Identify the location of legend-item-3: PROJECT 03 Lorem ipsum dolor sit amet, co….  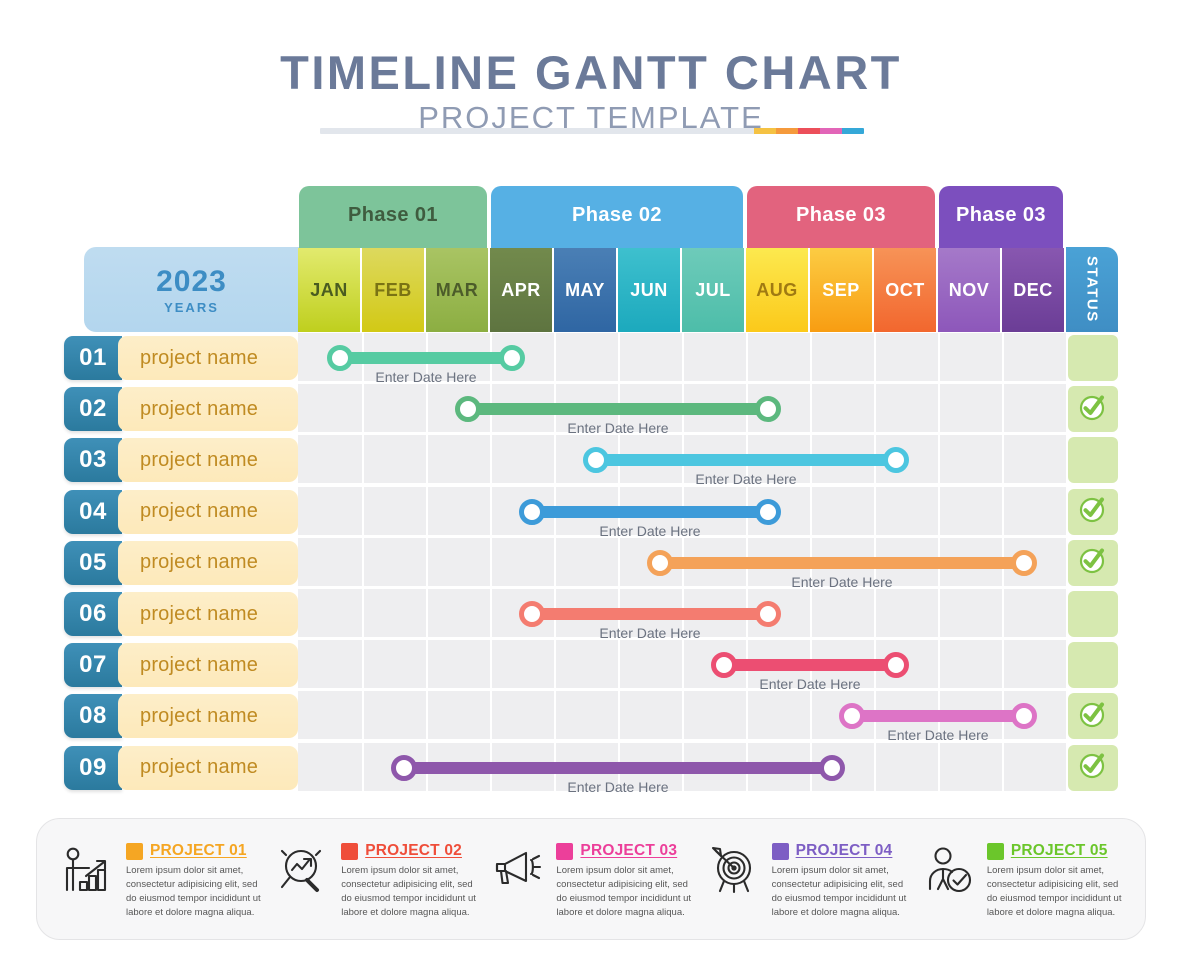
(590, 878).